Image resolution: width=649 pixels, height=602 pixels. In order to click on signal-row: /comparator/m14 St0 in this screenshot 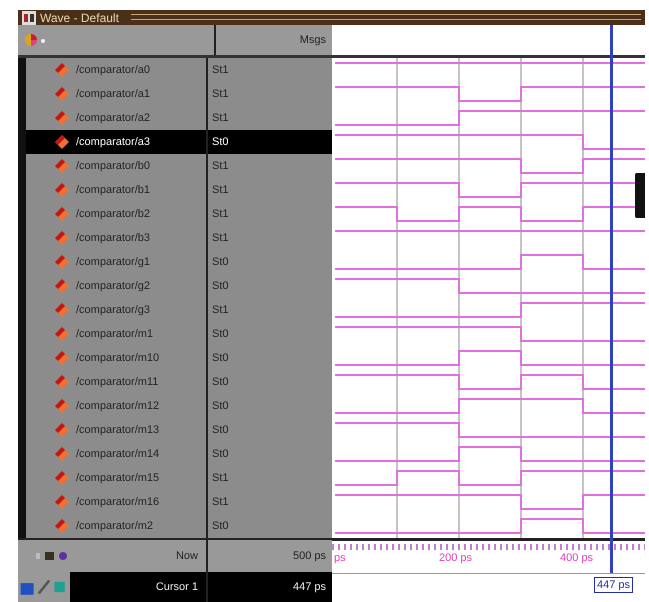, I will do `click(179, 454)`.